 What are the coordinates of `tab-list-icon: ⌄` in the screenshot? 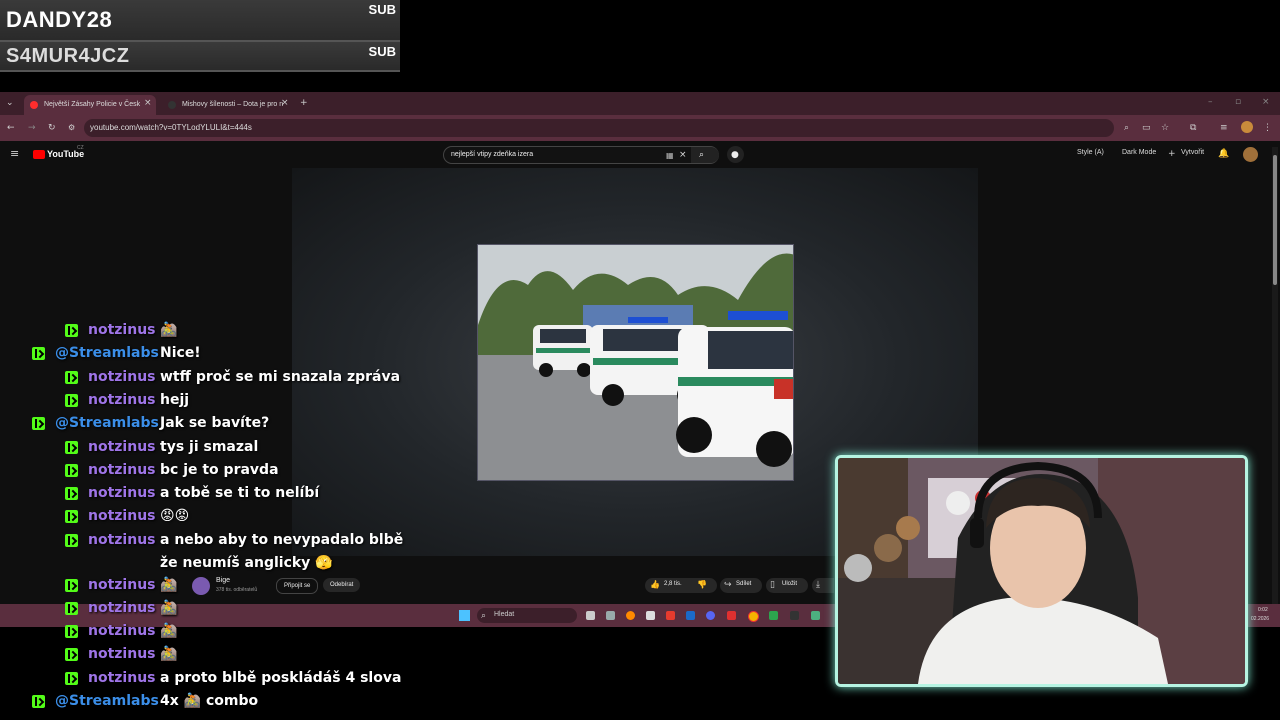 It's located at (10, 103).